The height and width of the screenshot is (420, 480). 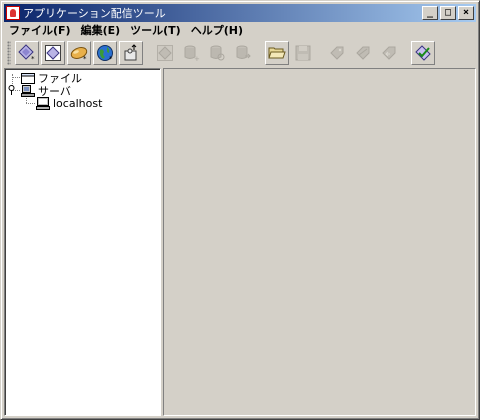 I want to click on diamond-action-button, so click(x=165, y=53).